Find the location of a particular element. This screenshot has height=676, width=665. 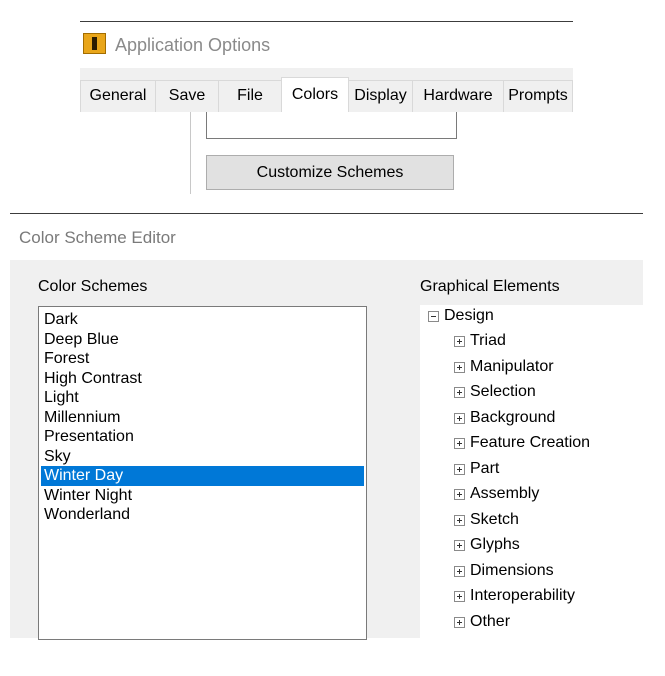

tree-node-label: Interoperability is located at coordinates (522, 595).